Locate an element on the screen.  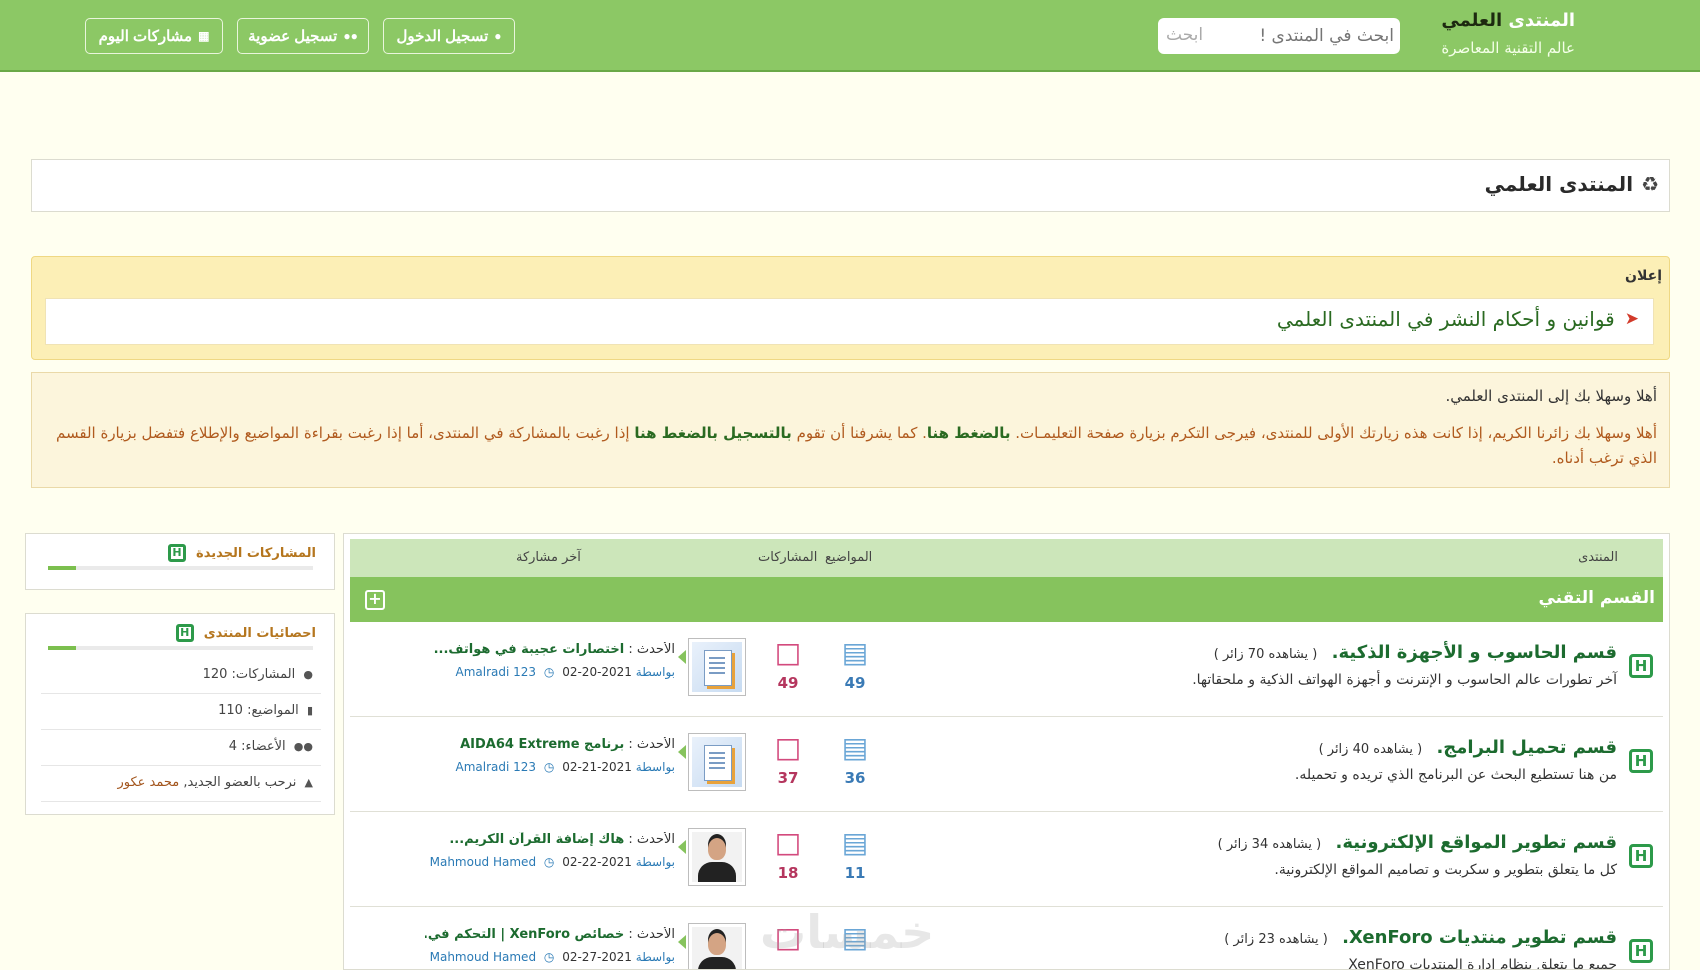
new-posts-header: المشاركات الجديدة H is located at coordinates (242, 553).